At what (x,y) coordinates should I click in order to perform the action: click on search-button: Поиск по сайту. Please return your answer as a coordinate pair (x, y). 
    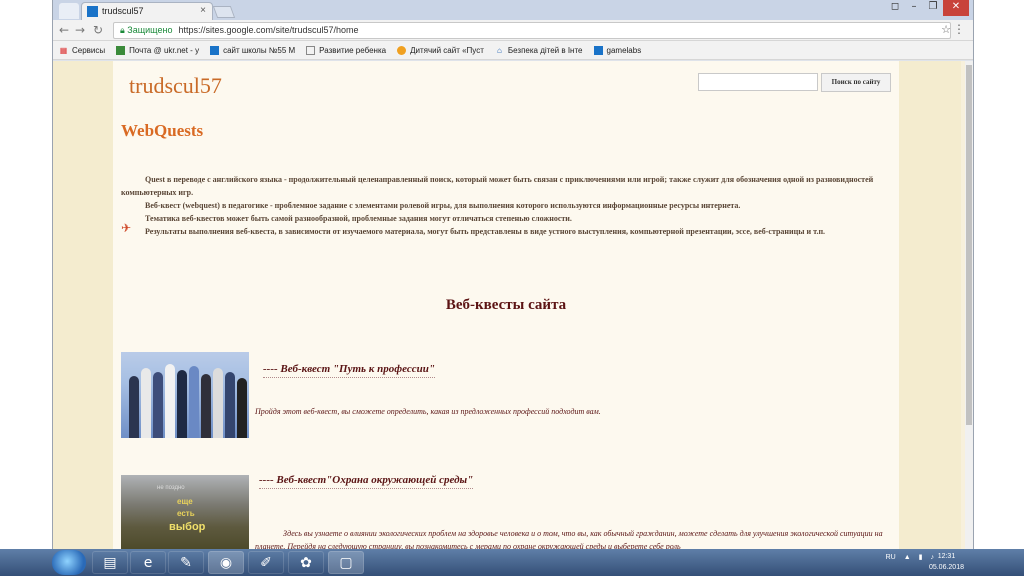
    Looking at the image, I should click on (856, 82).